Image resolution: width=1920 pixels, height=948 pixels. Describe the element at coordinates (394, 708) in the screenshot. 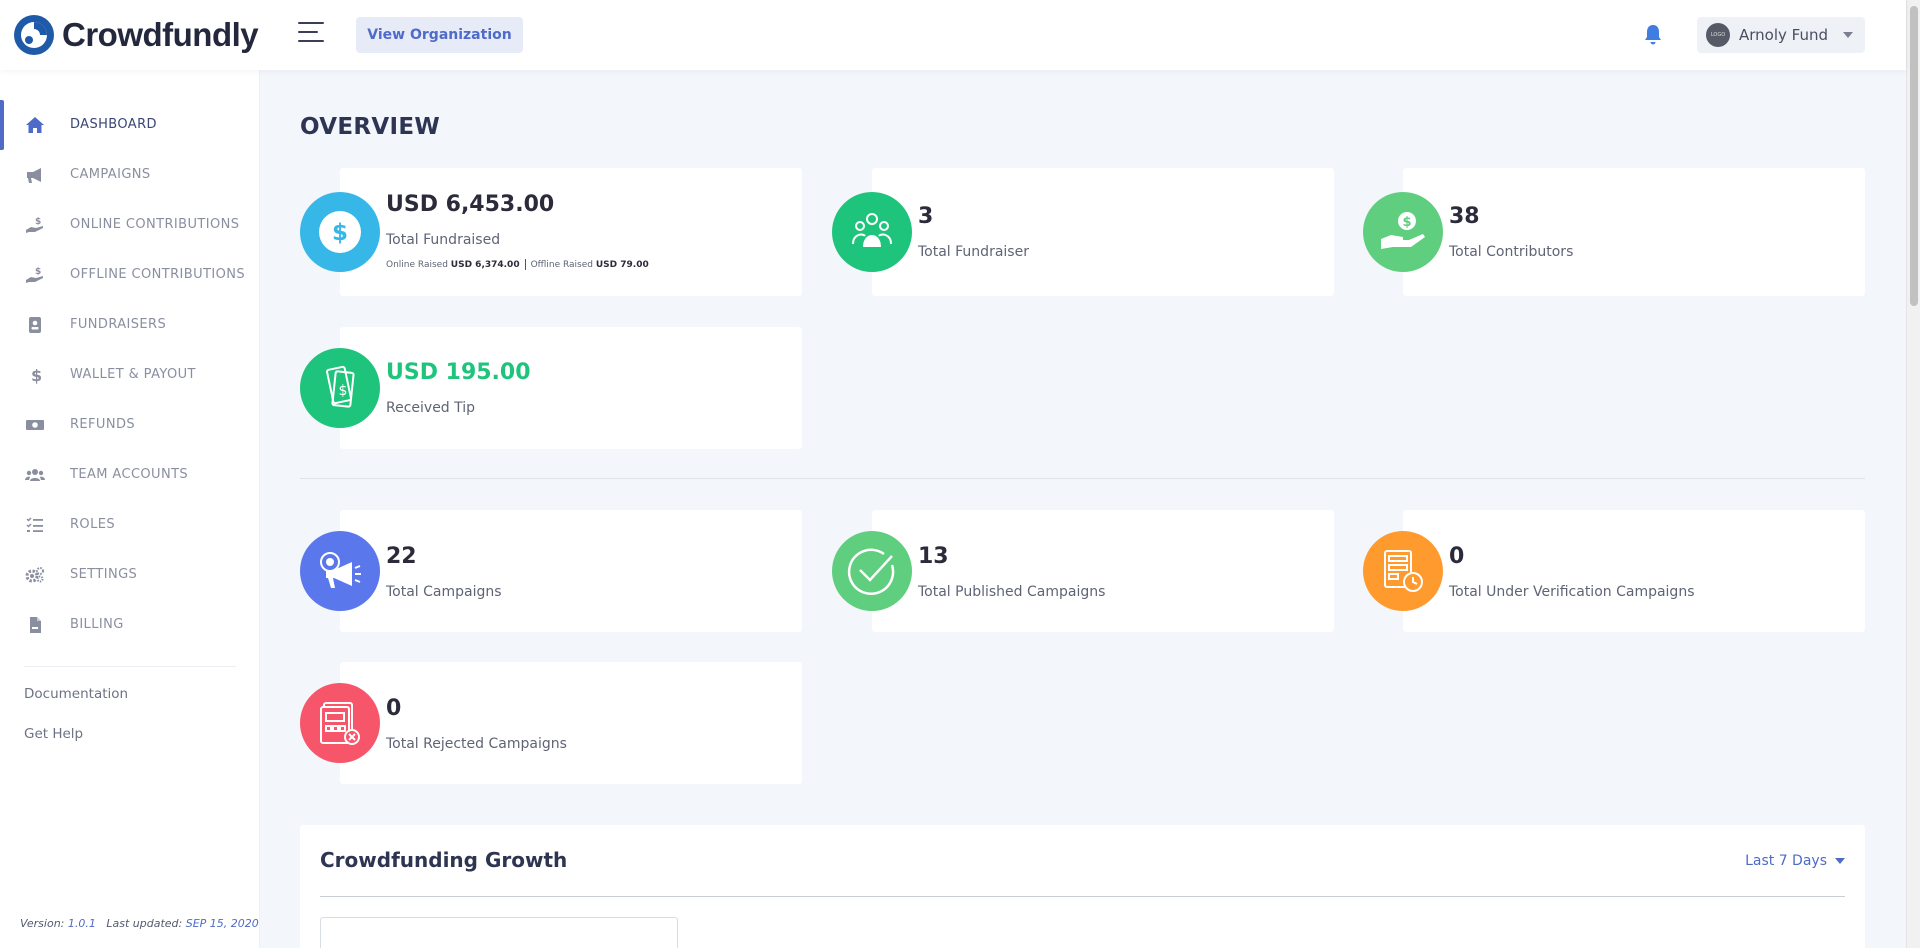

I see `rejected-campaigns-value: 0` at that location.